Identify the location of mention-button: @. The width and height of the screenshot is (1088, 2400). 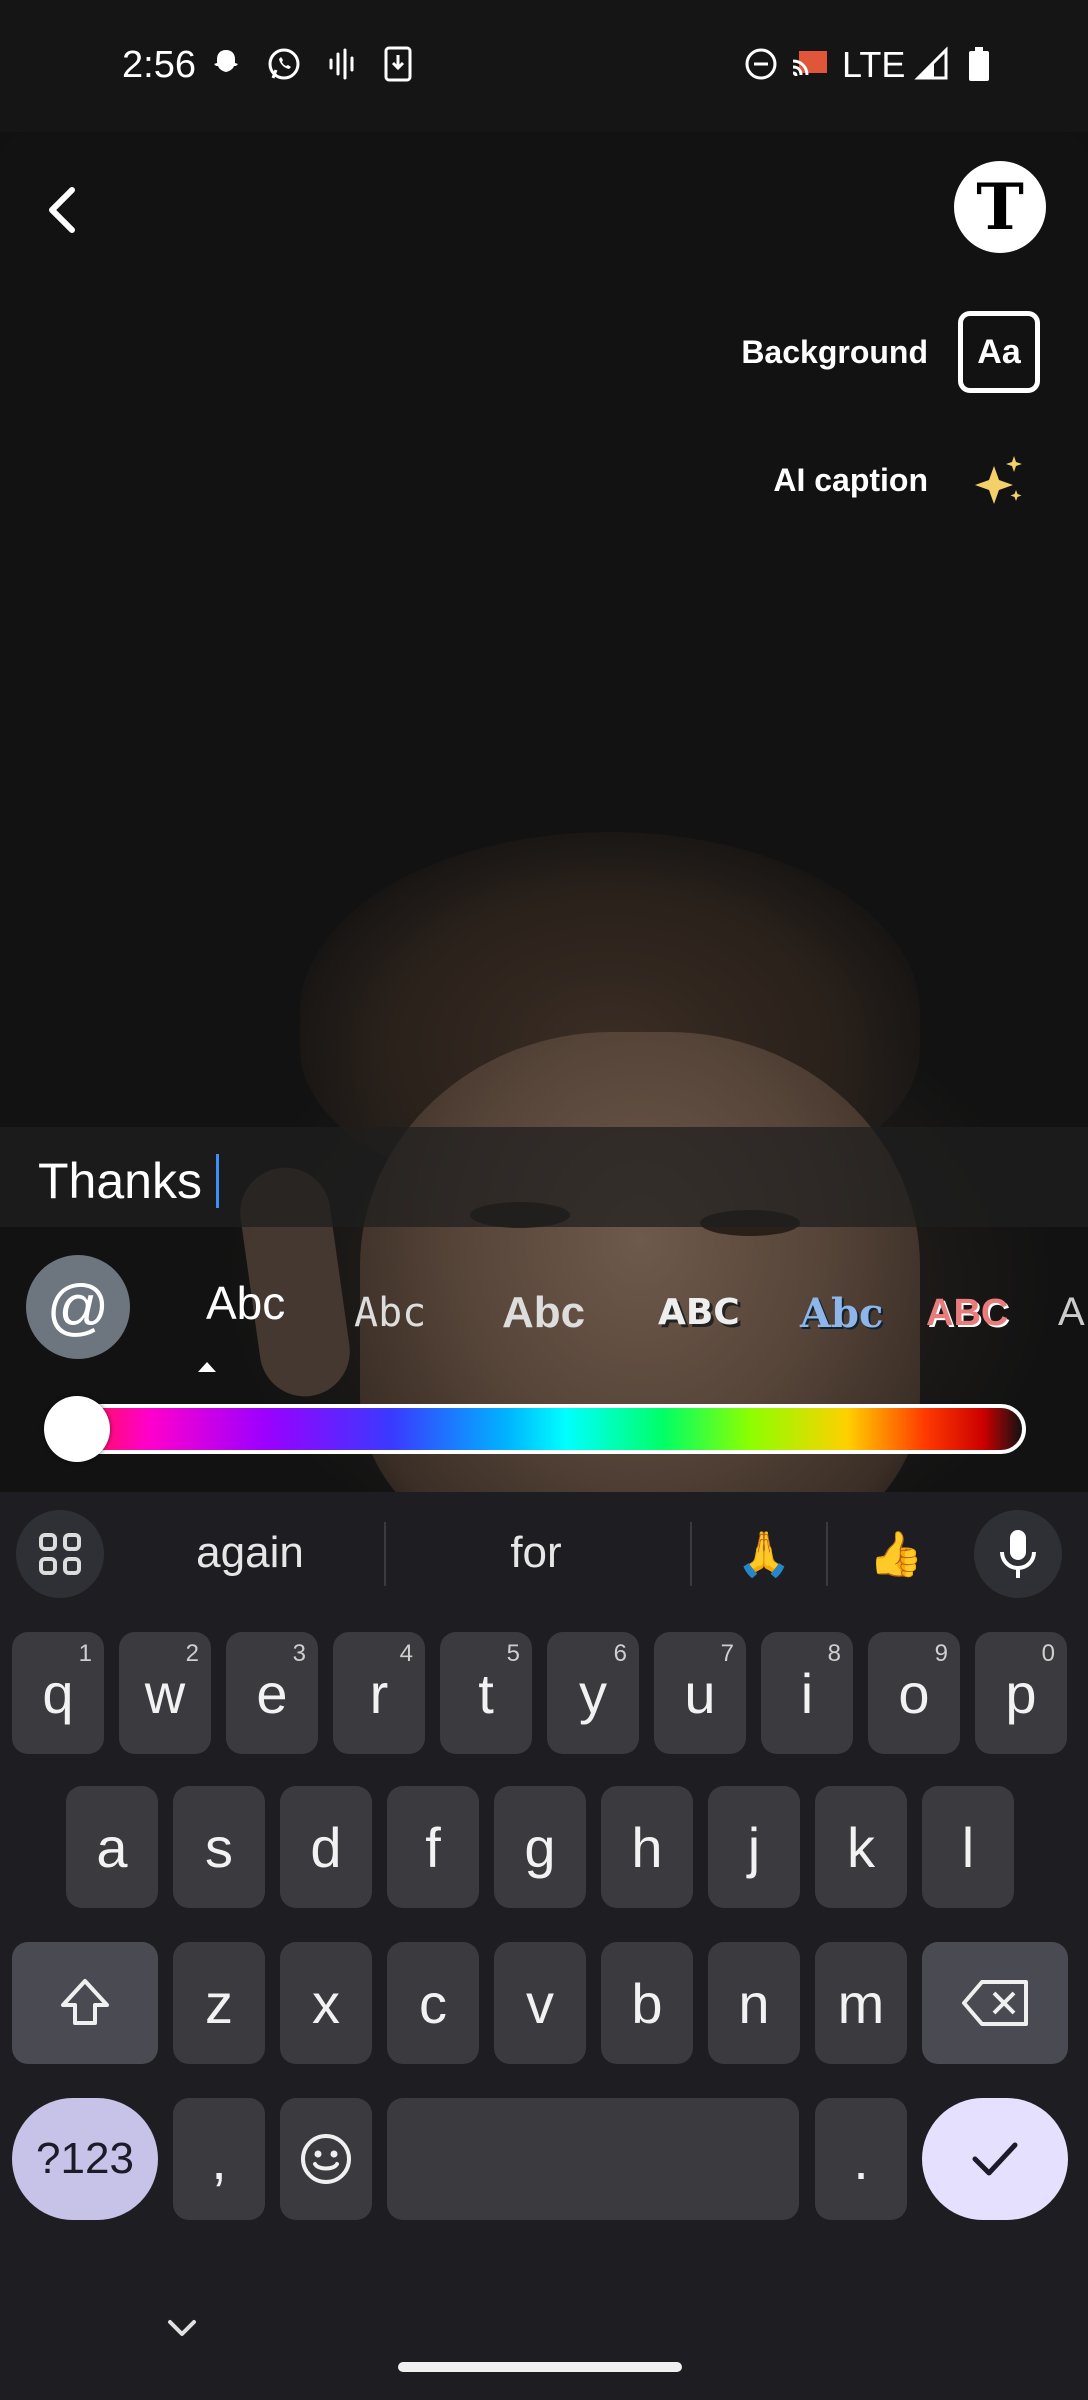
(78, 1307).